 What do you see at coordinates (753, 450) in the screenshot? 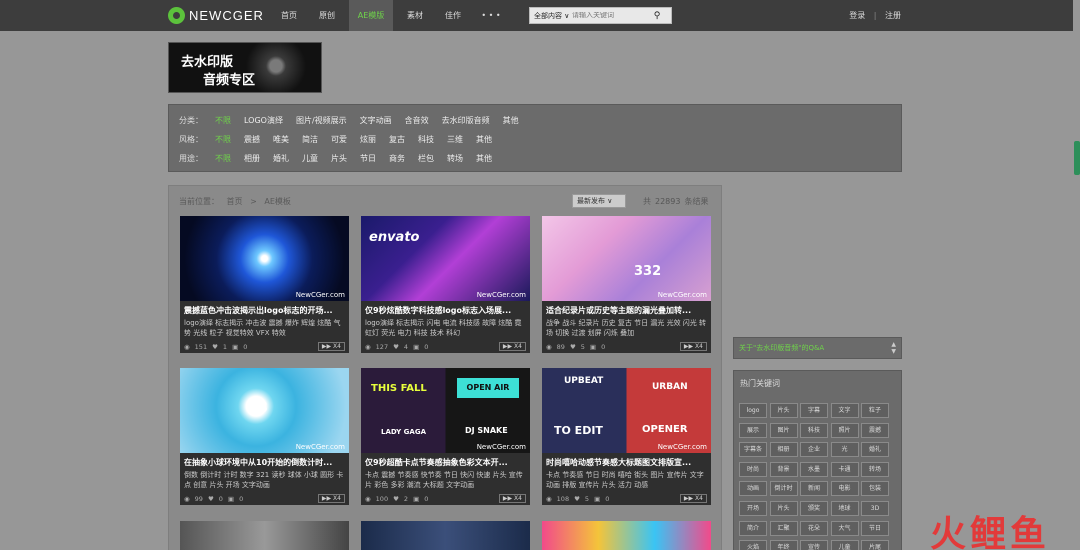
I see `keyword-tag: 字幕条` at bounding box center [753, 450].